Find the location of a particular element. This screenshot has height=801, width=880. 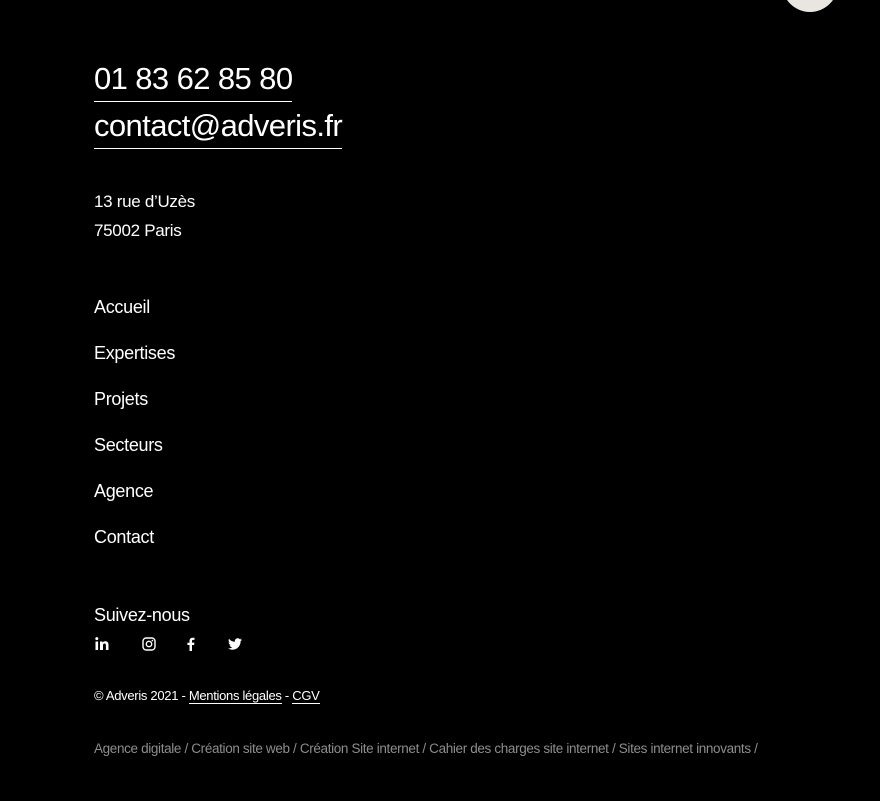

seo-link-sites-innovants: Sites internet innovants is located at coordinates (685, 748).